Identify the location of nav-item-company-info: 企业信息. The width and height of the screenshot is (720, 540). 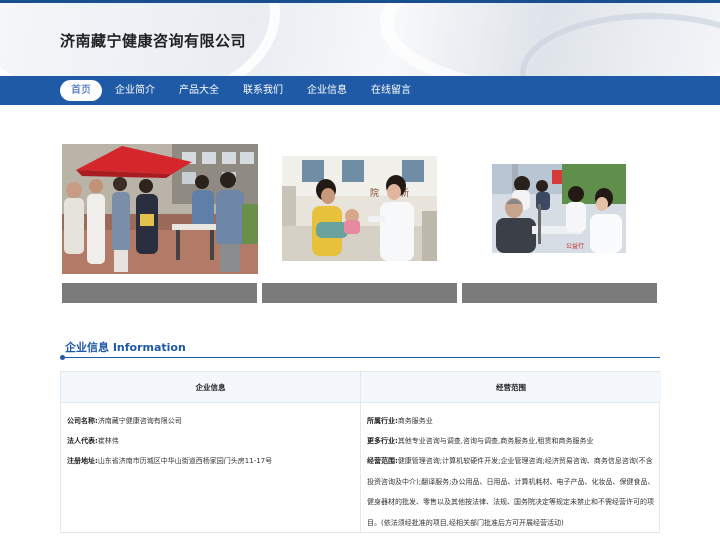
(327, 90).